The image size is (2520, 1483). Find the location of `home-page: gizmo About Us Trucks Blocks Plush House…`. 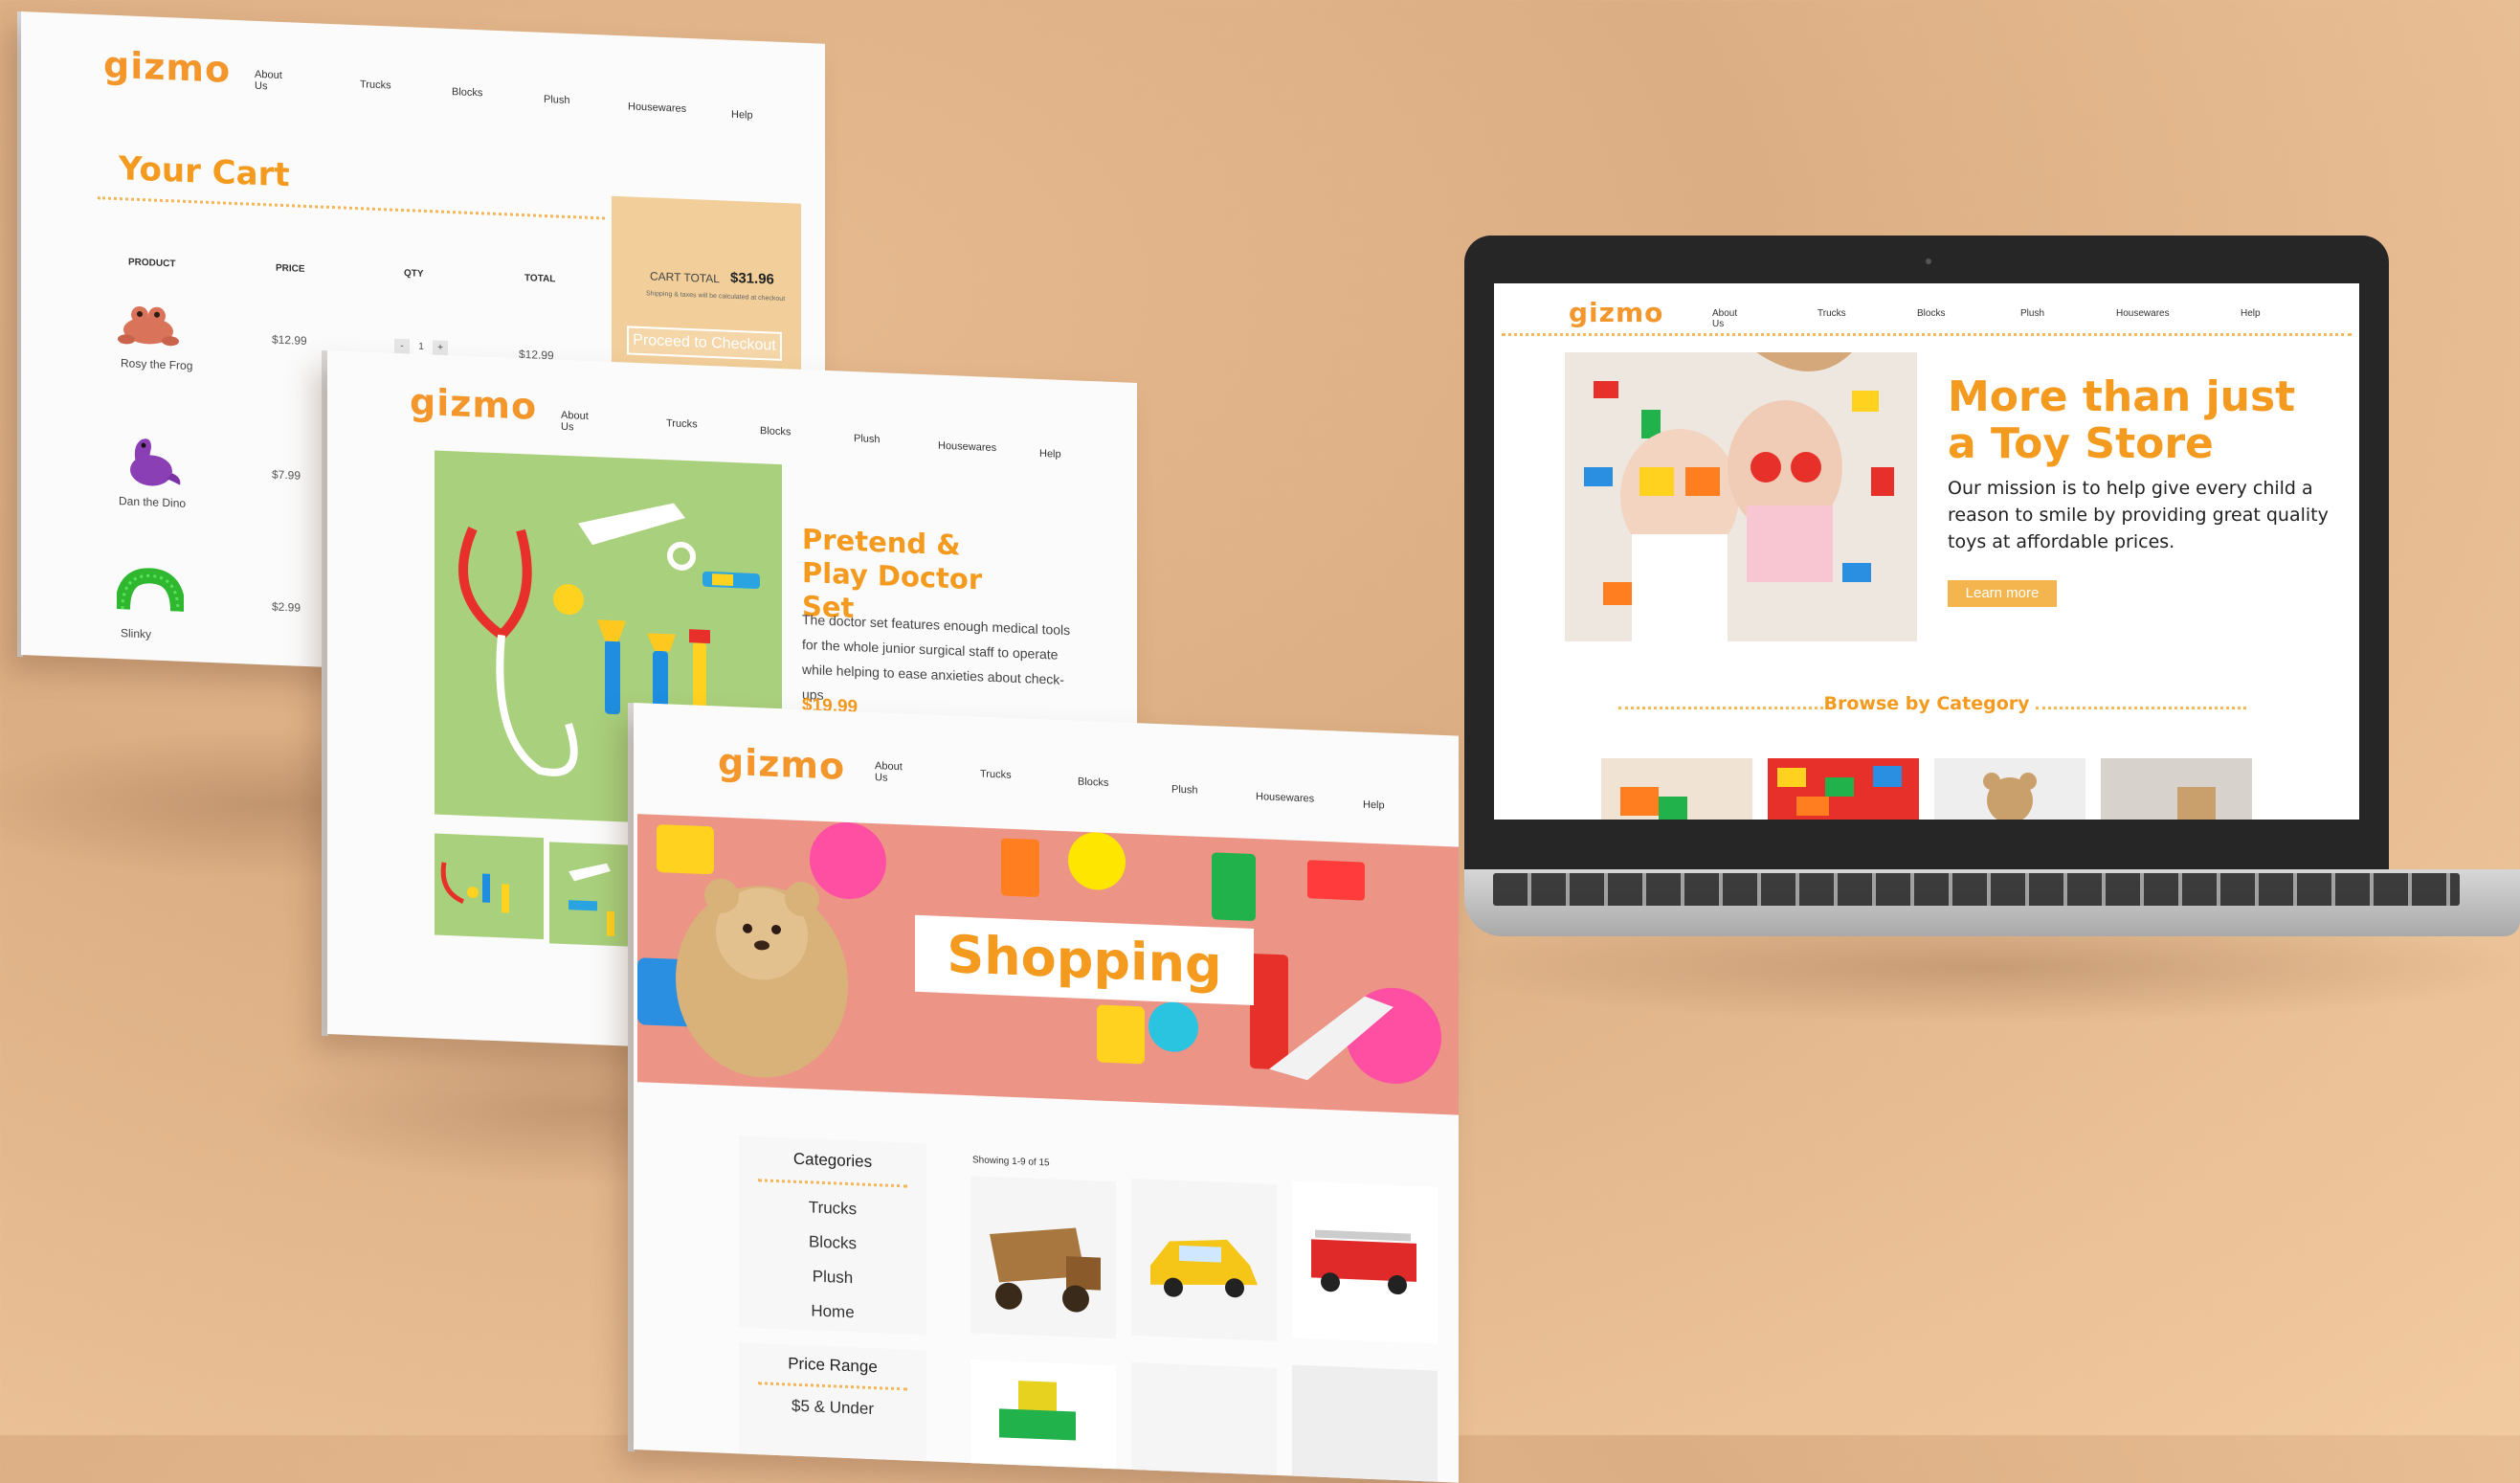

home-page: gizmo About Us Trucks Blocks Plush House… is located at coordinates (1926, 551).